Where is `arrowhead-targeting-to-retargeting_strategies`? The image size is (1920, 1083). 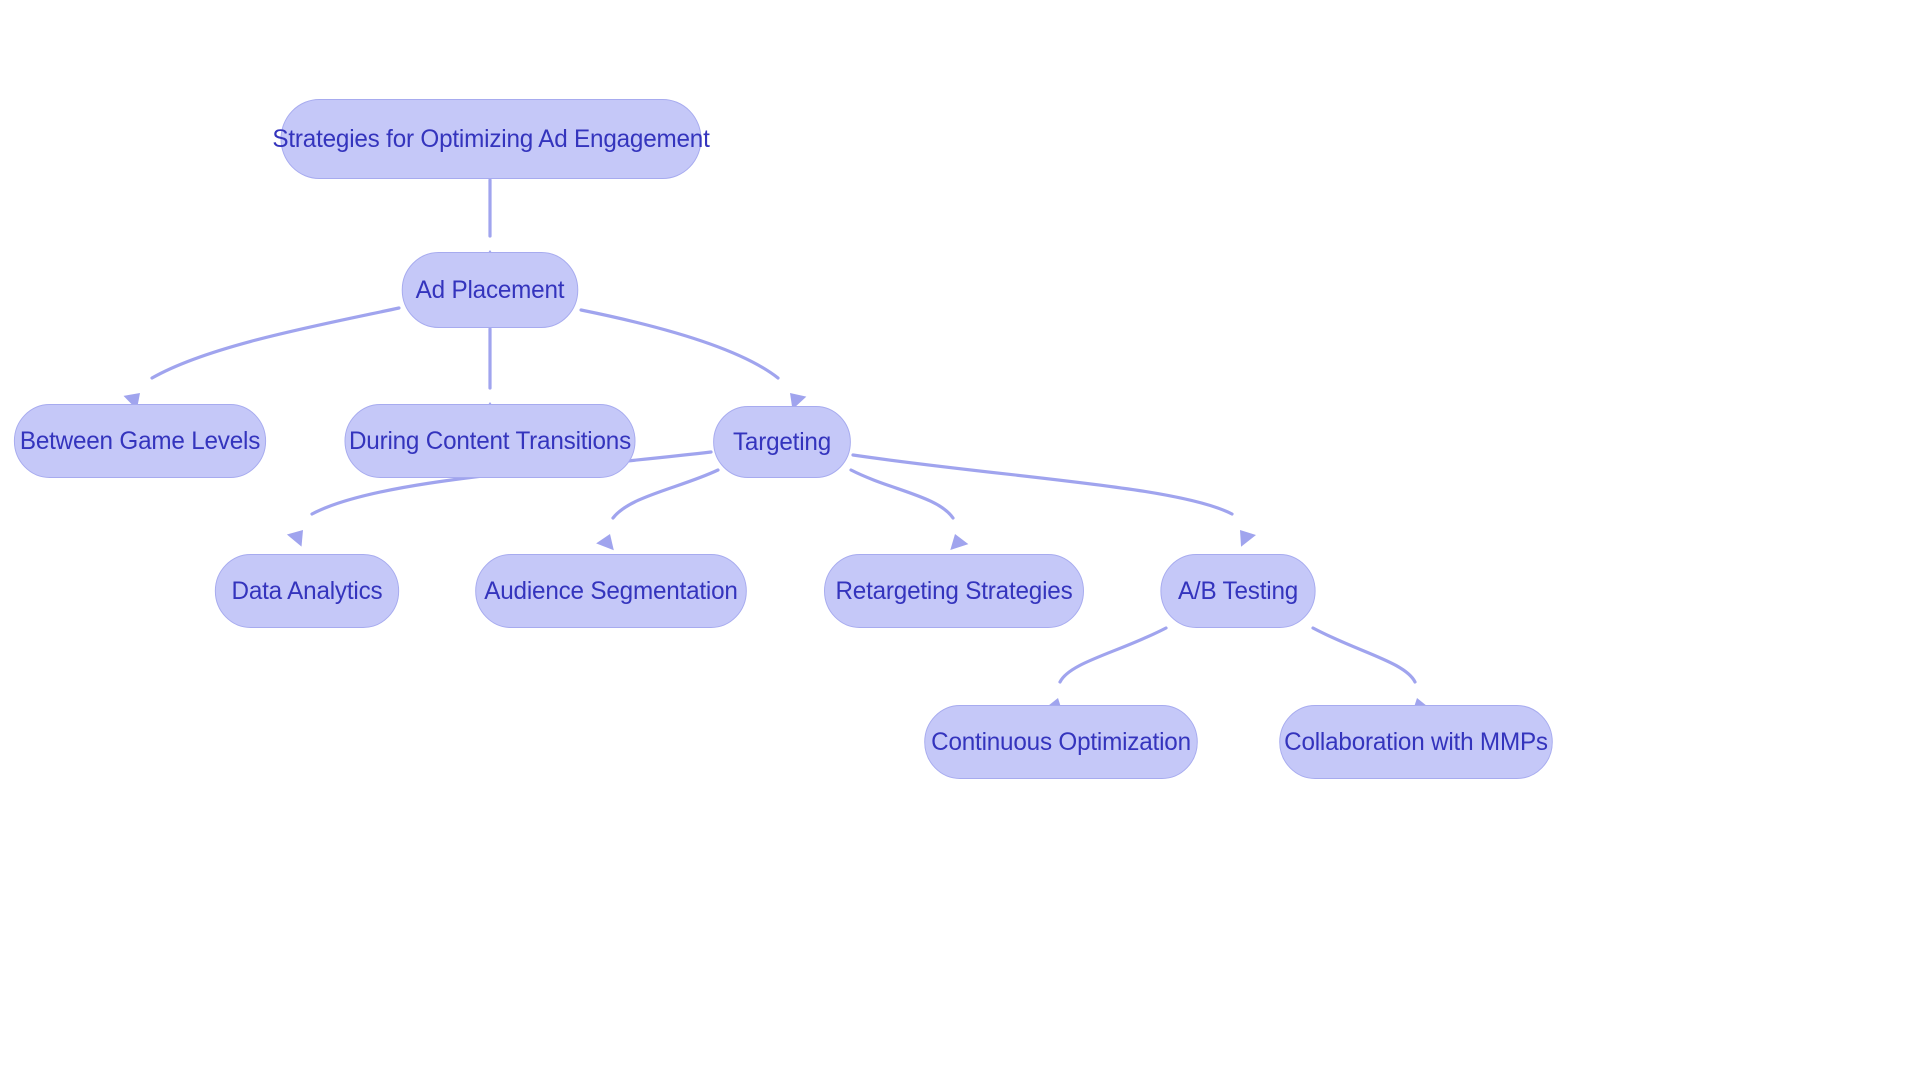 arrowhead-targeting-to-retargeting_strategies is located at coordinates (959, 542).